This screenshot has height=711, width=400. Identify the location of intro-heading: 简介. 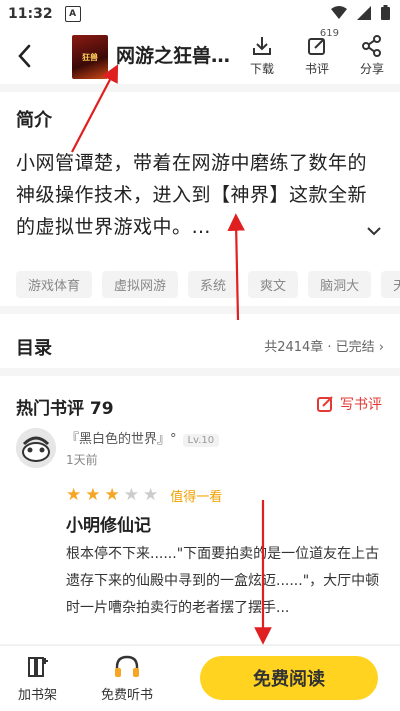
(34, 120).